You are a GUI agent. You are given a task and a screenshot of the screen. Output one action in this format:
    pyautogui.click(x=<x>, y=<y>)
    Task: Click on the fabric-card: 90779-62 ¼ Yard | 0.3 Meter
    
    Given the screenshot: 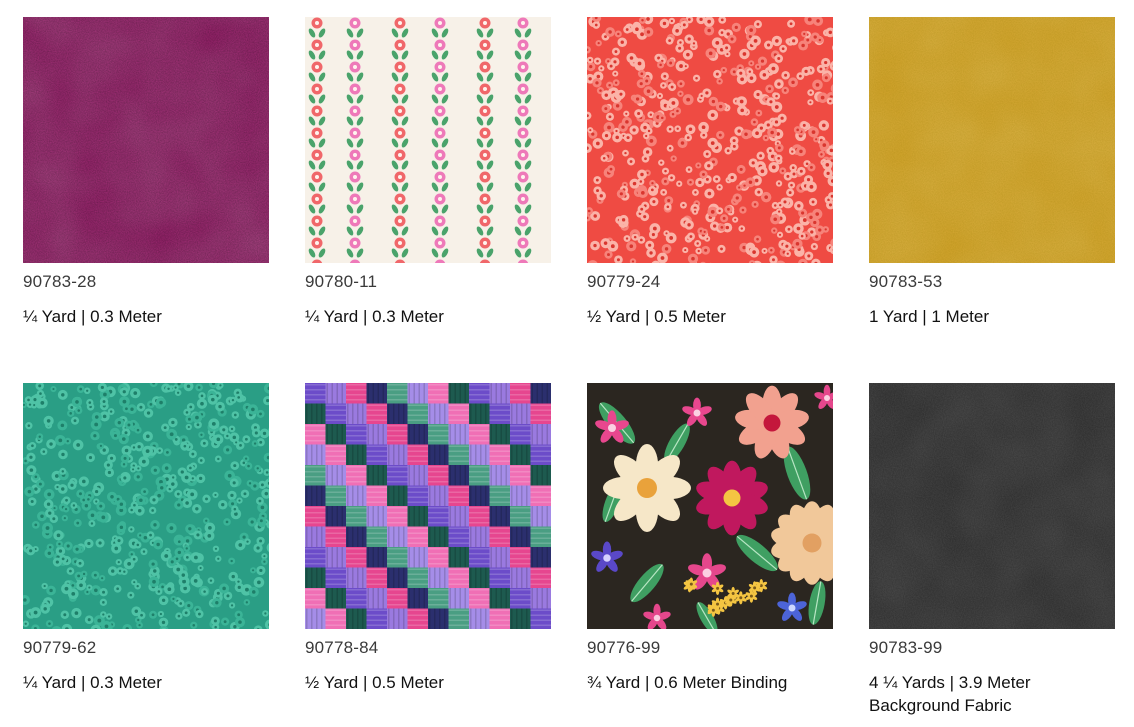 What is the action you would take?
    pyautogui.click(x=146, y=538)
    